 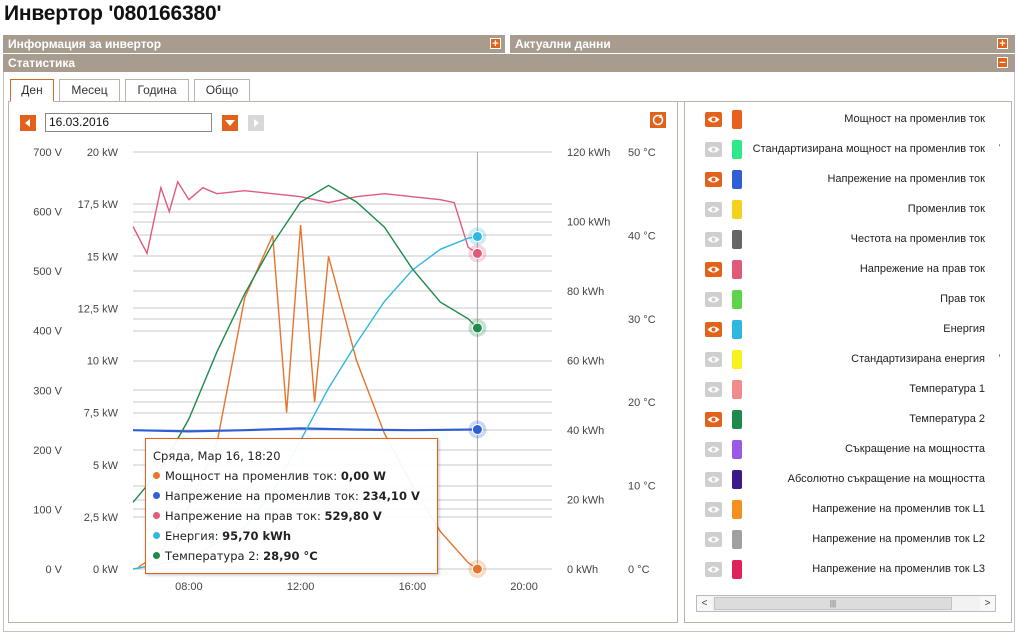 I want to click on legend-label: Съкращение на мощността, so click(x=914, y=449).